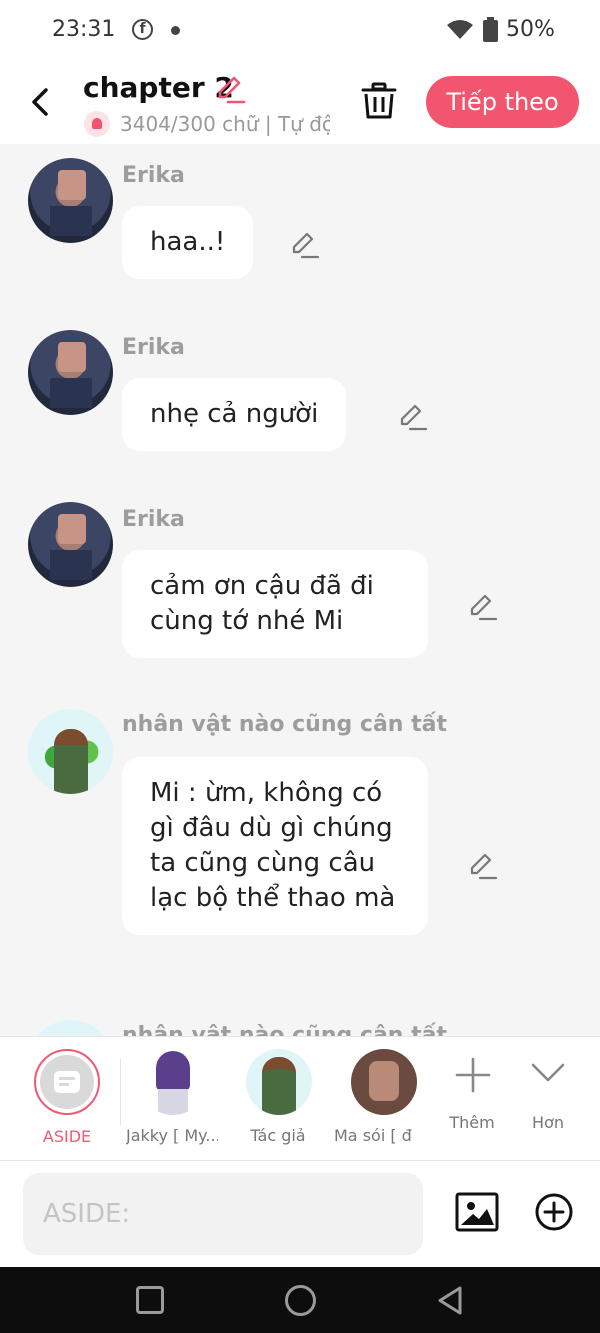  I want to click on aside-button, so click(67, 1082).